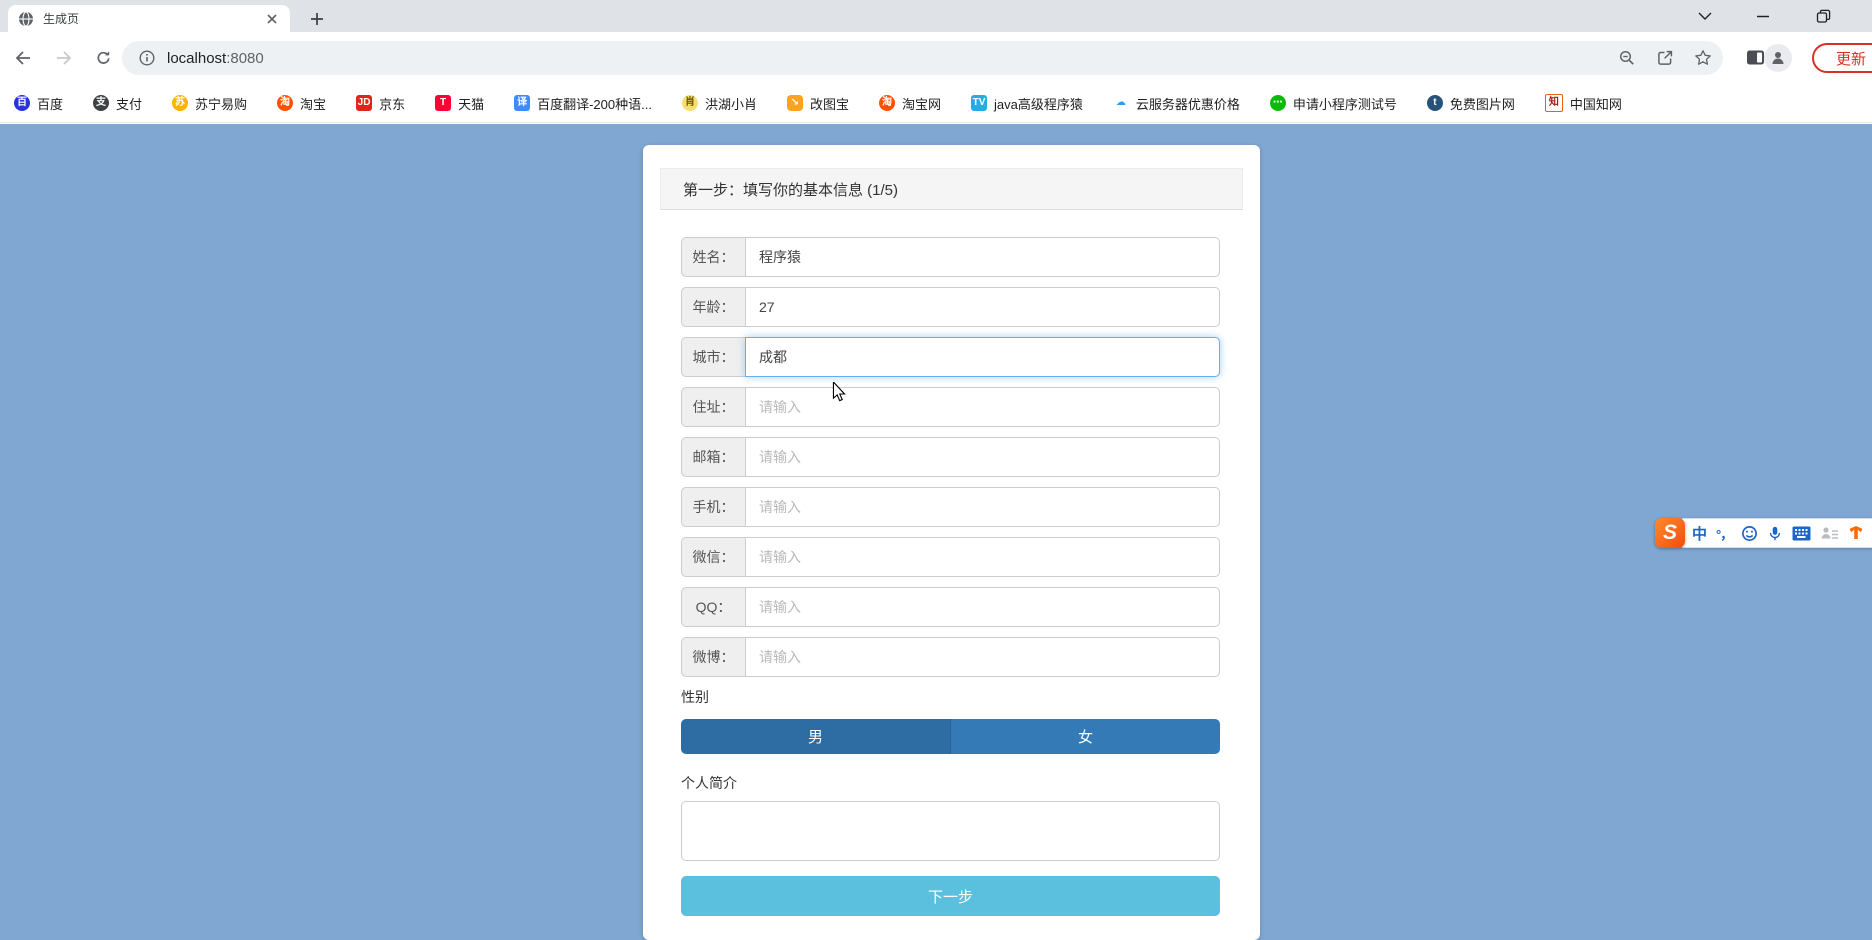  Describe the element at coordinates (839, 392) in the screenshot. I see `mouse-cursor` at that location.